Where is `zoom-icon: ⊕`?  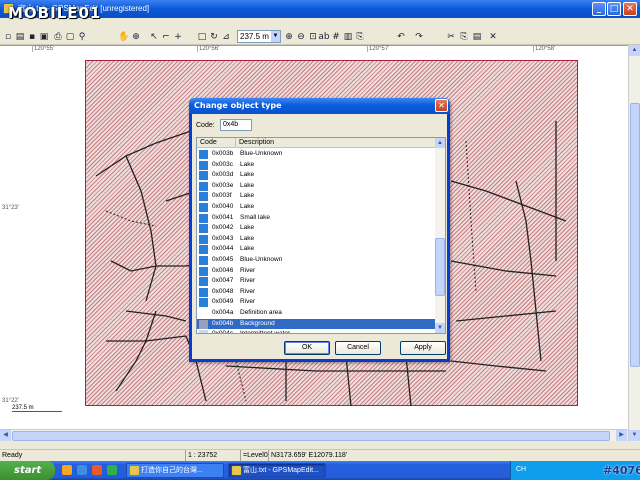
zoom-icon: ⊕ is located at coordinates (136, 37).